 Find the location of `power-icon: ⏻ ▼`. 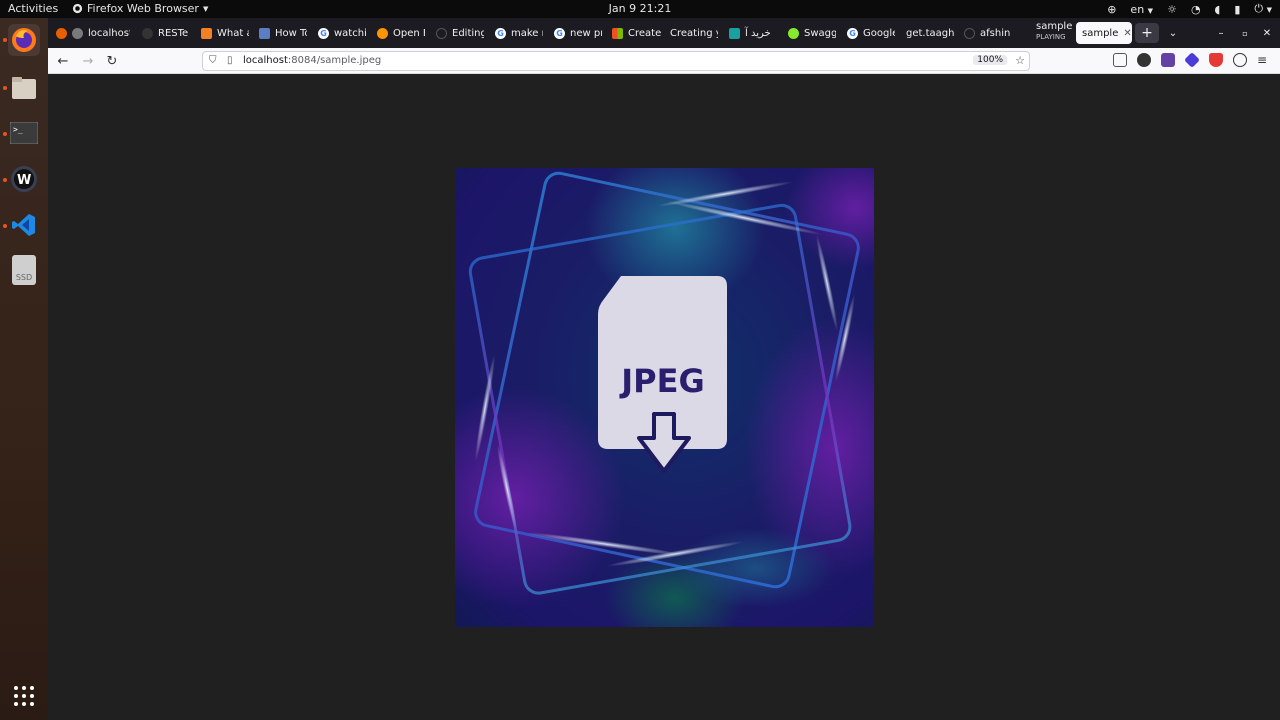

power-icon: ⏻ ▼ is located at coordinates (1263, 9).